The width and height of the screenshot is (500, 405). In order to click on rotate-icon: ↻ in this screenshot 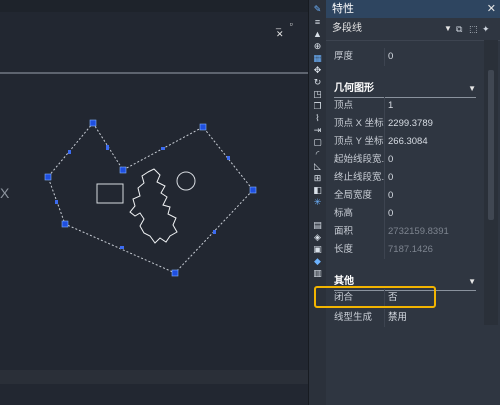, I will do `click(317, 82)`.